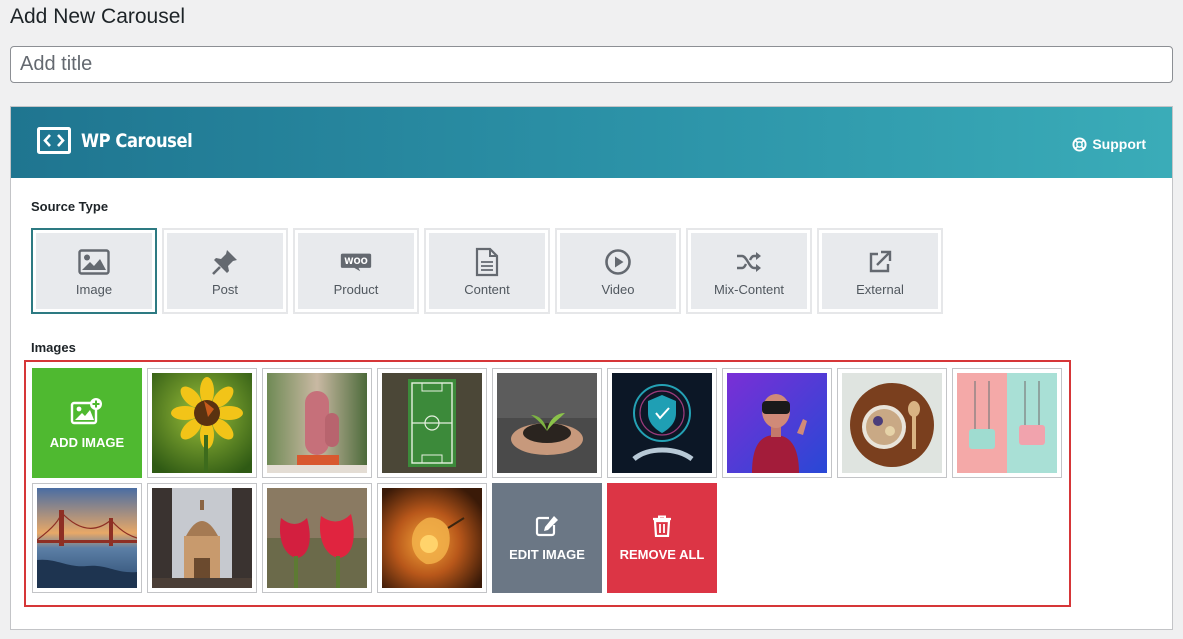 Image resolution: width=1183 pixels, height=639 pixels. Describe the element at coordinates (87, 442) in the screenshot. I see `add-image-label: ADD IMAGE` at that location.